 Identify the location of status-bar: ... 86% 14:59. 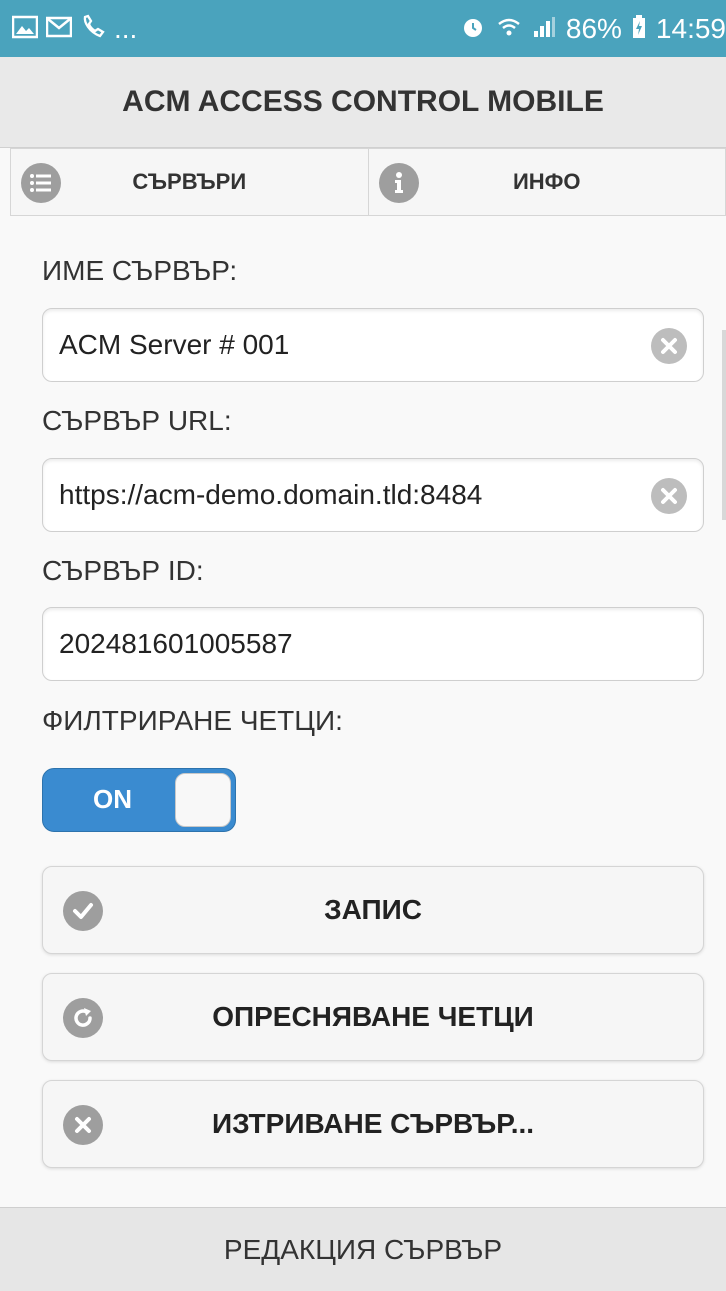
(363, 28).